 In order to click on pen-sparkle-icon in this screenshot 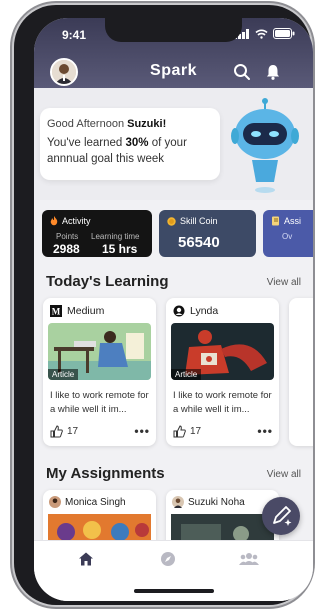, I will do `click(282, 516)`.